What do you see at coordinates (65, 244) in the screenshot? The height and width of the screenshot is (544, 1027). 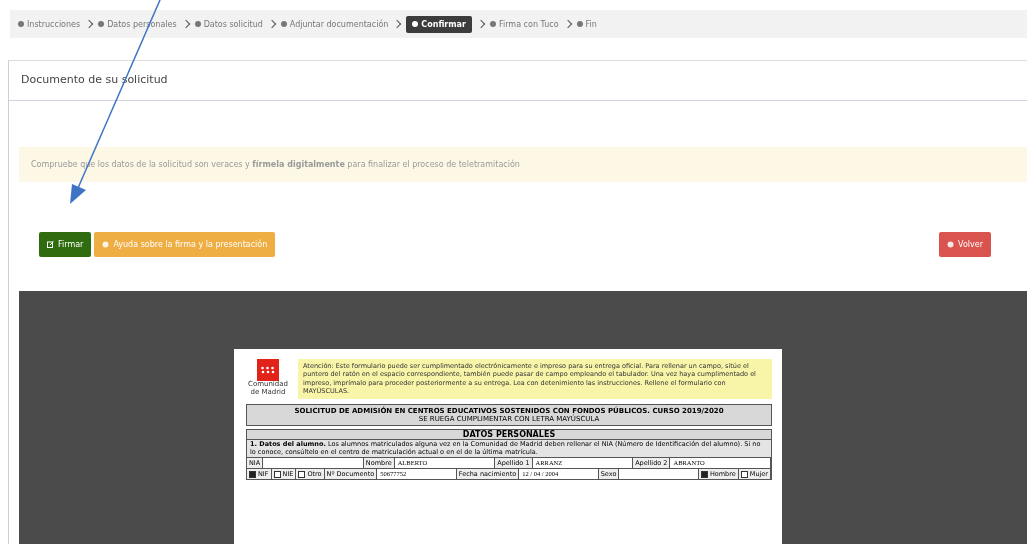 I see `sign-button: Firmar` at bounding box center [65, 244].